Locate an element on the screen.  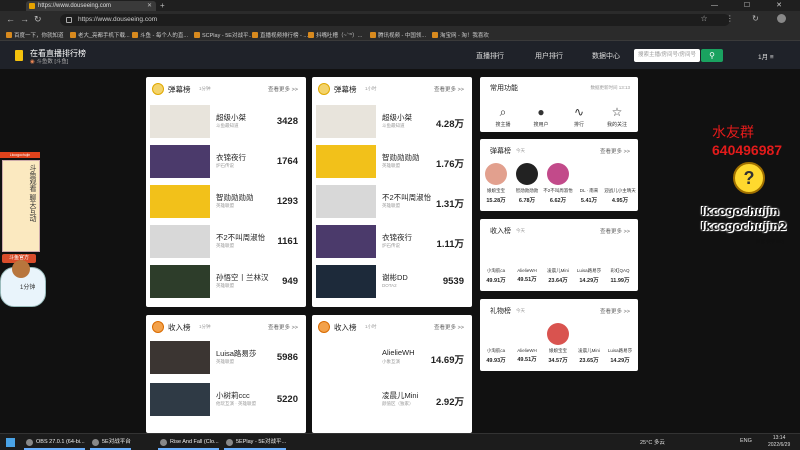
ranked-user: 小淘航ca 49.91万 is located at coordinates (496, 263).